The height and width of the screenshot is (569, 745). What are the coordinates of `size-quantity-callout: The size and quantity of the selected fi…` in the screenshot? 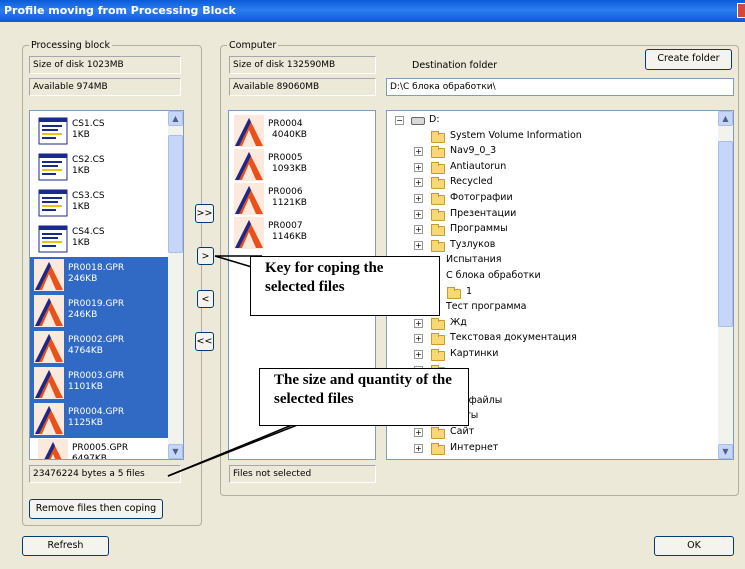 It's located at (364, 397).